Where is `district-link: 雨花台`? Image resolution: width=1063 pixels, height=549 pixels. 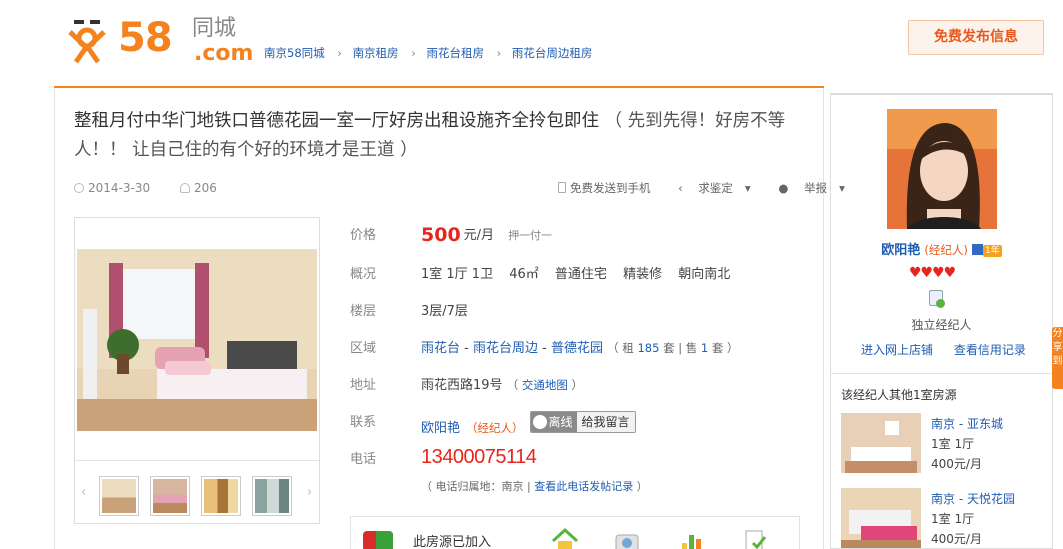 district-link: 雨花台 is located at coordinates (440, 348).